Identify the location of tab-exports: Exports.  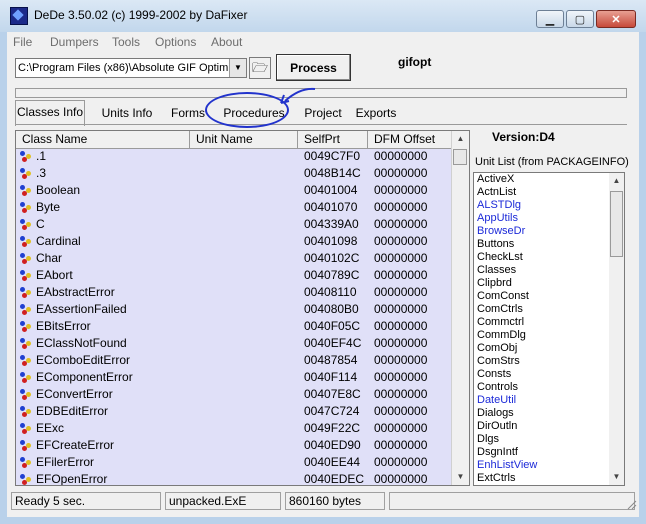
(376, 113).